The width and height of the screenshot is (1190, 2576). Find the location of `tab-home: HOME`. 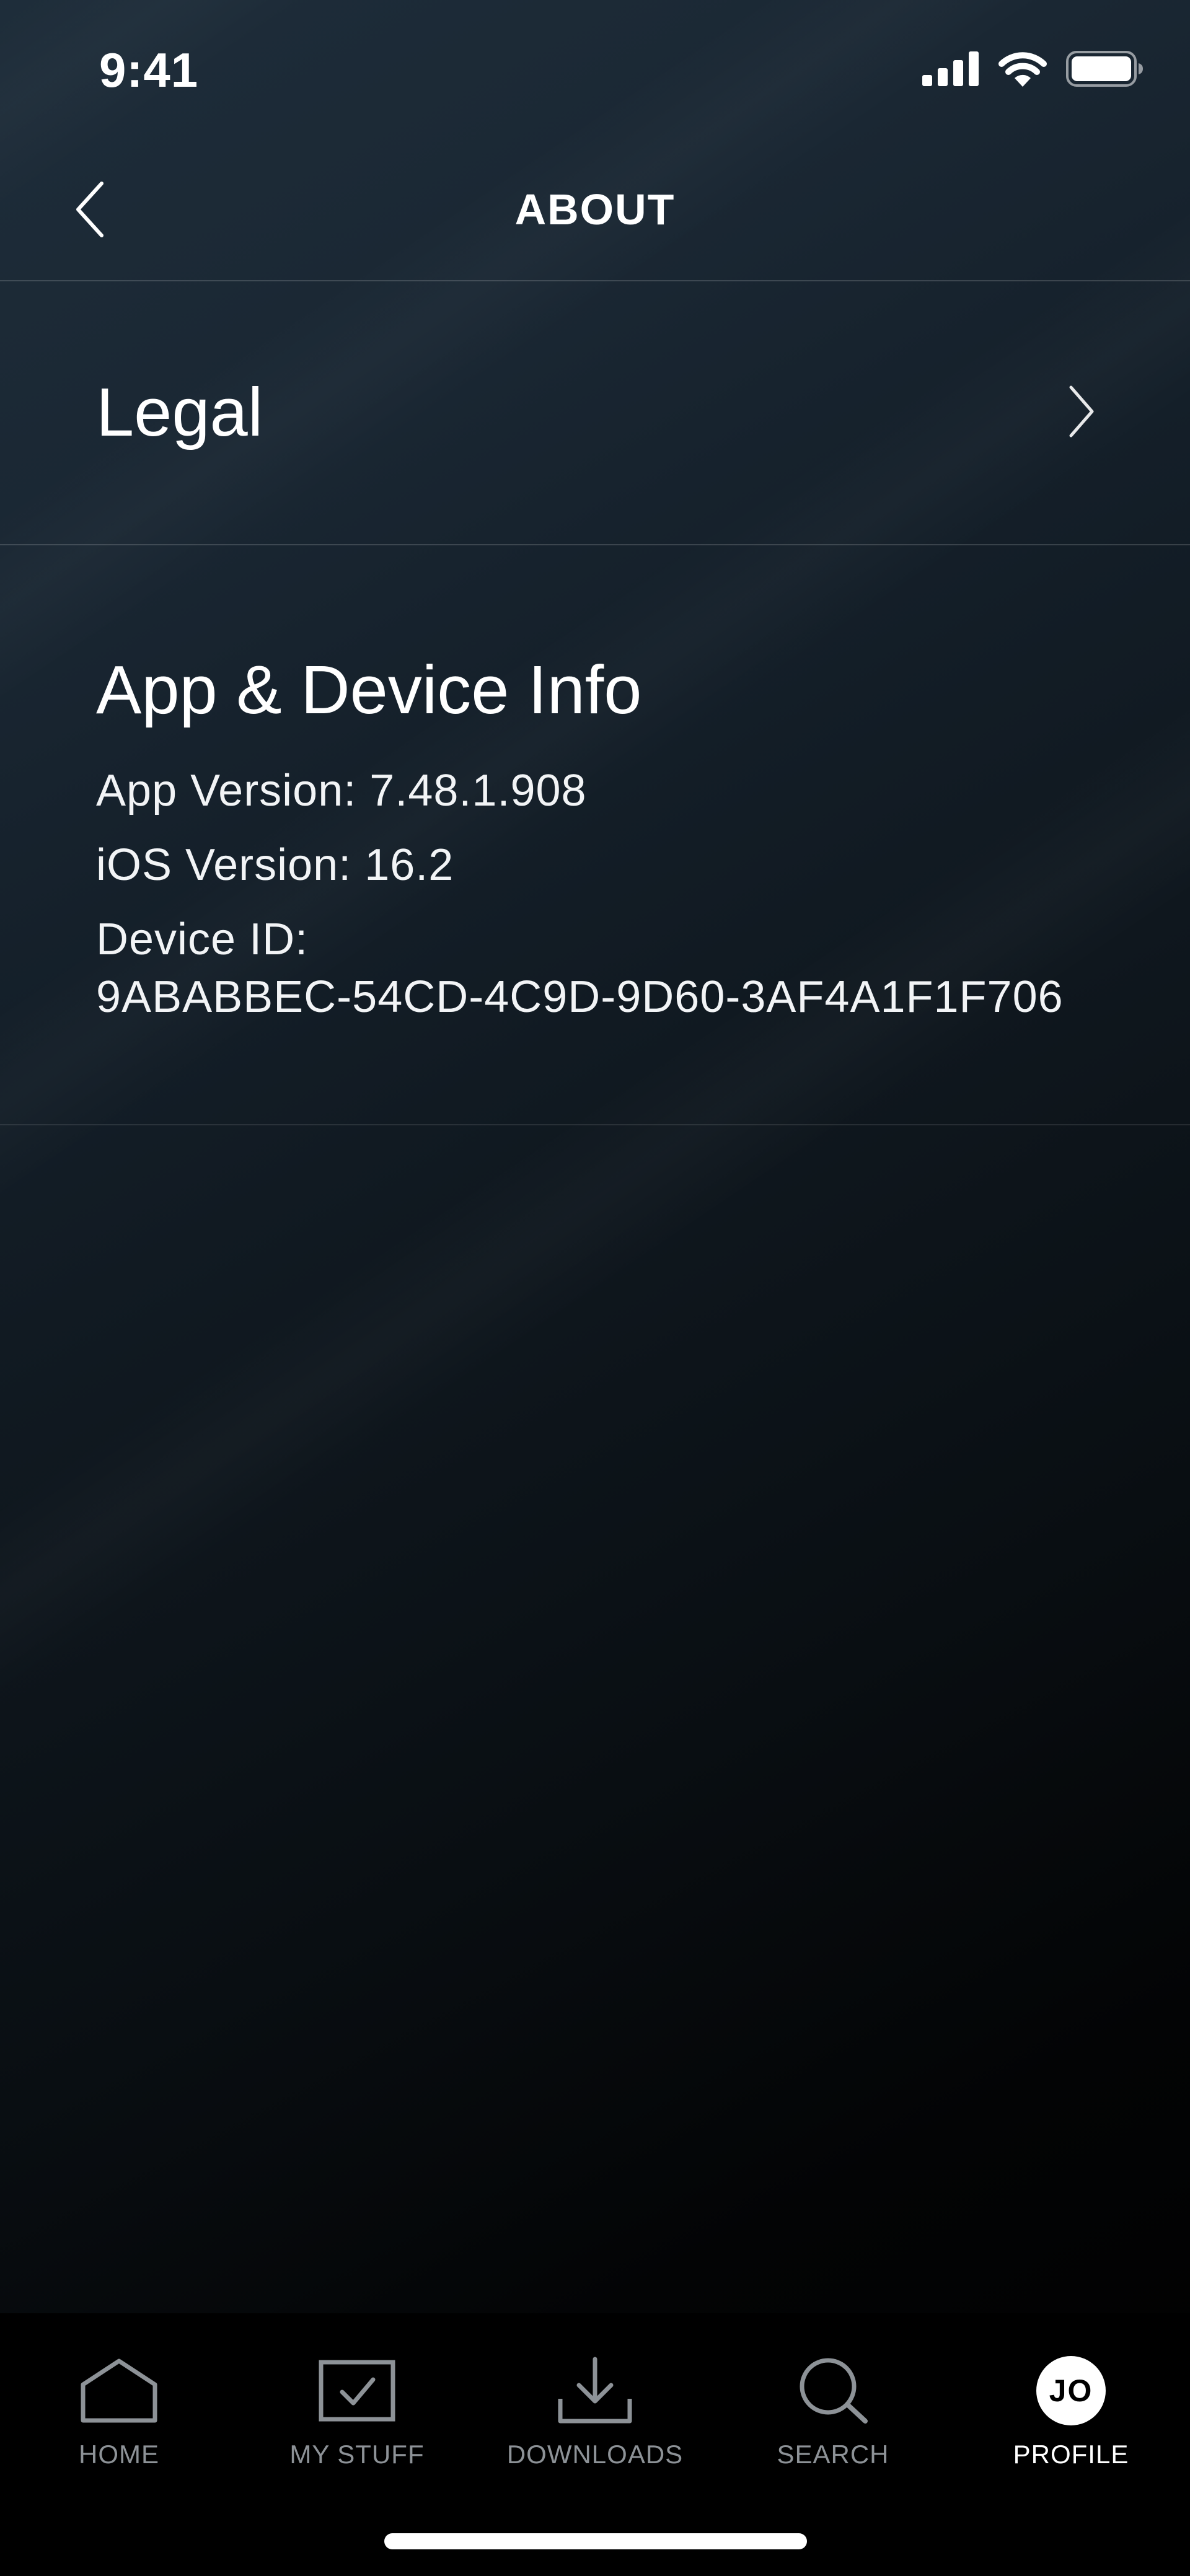

tab-home: HOME is located at coordinates (119, 2422).